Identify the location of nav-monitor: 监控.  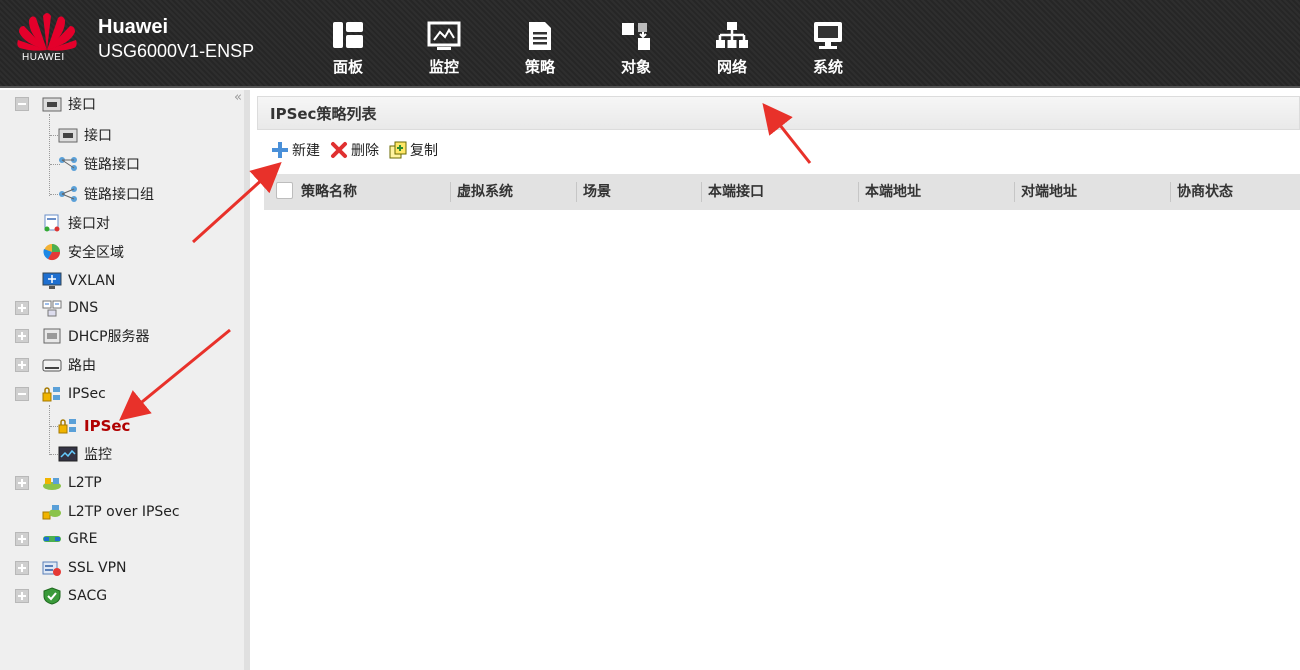
(444, 48).